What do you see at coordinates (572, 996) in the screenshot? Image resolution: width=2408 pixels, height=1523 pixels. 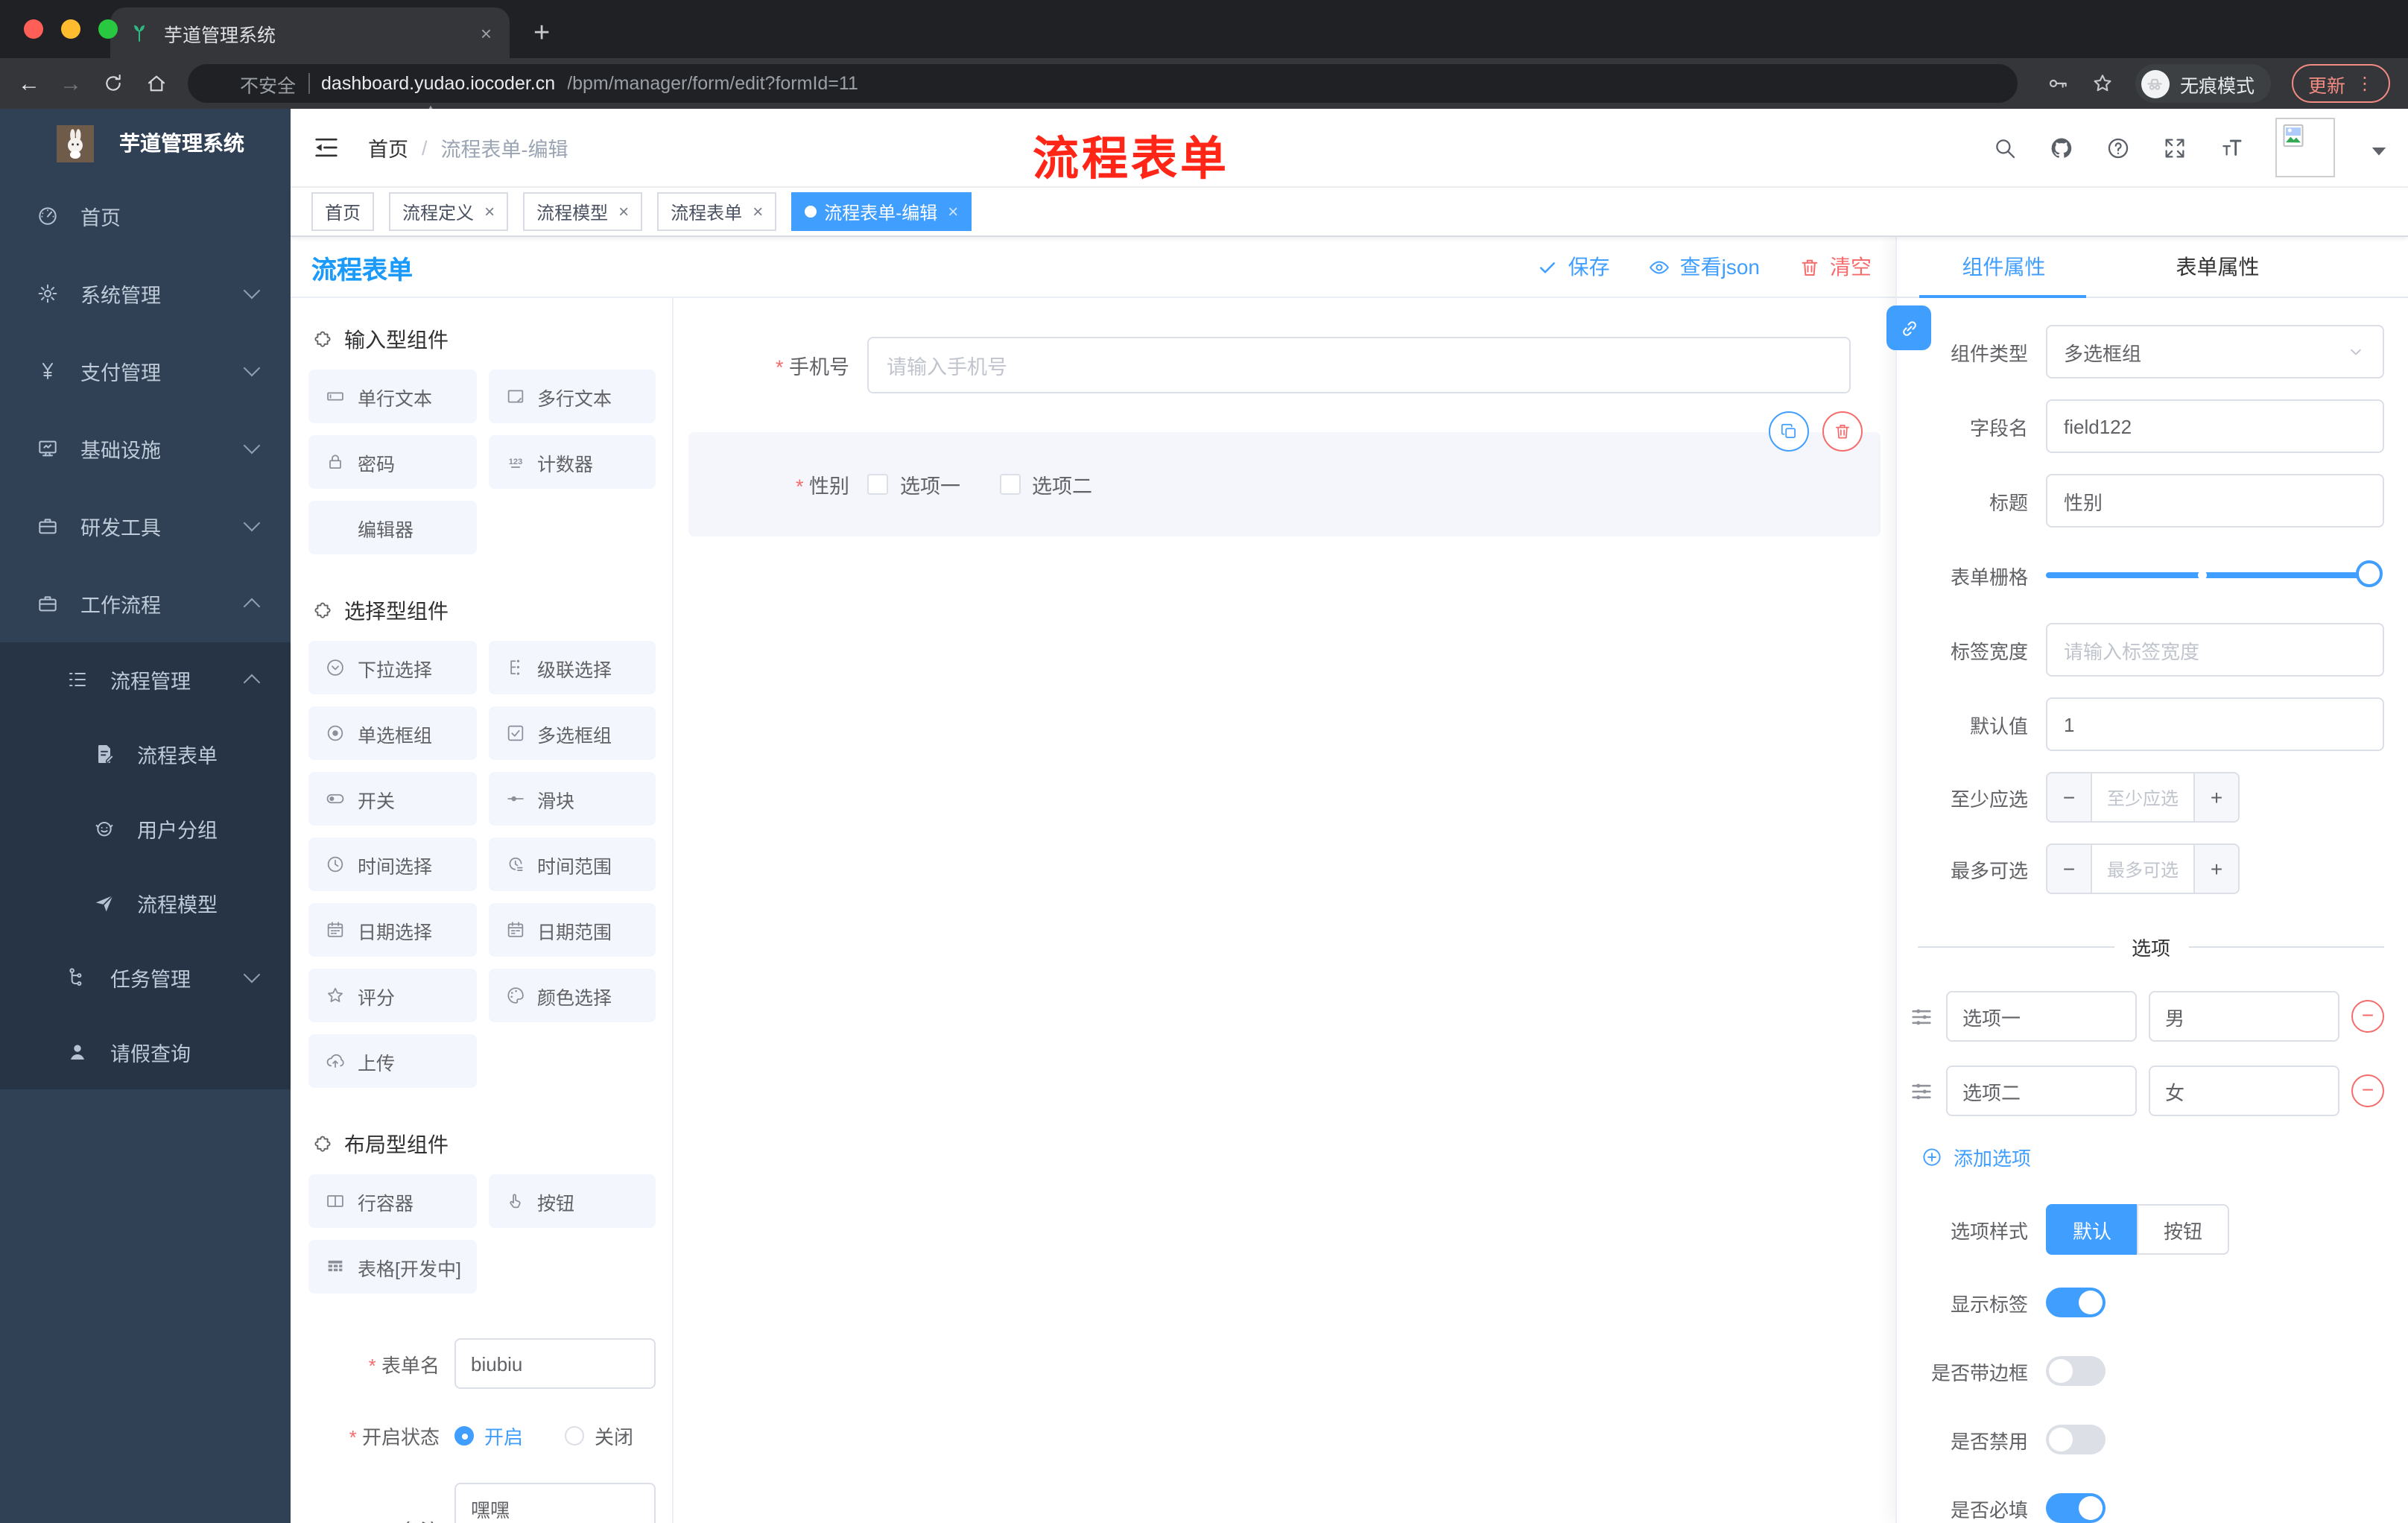 I see `palette-item: 颜色选择` at bounding box center [572, 996].